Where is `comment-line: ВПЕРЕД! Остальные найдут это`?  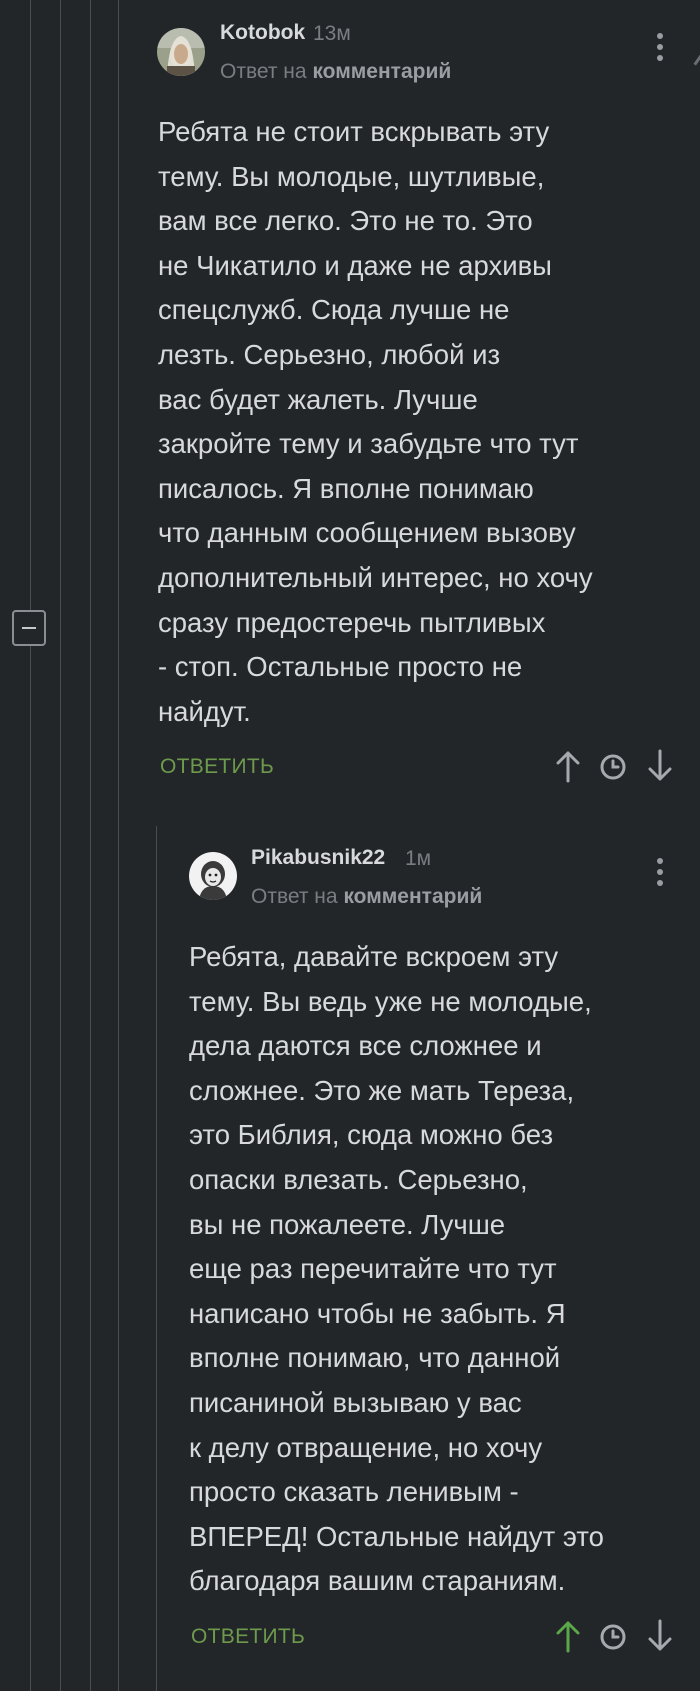 comment-line: ВПЕРЕД! Остальные найдут это is located at coordinates (396, 1536).